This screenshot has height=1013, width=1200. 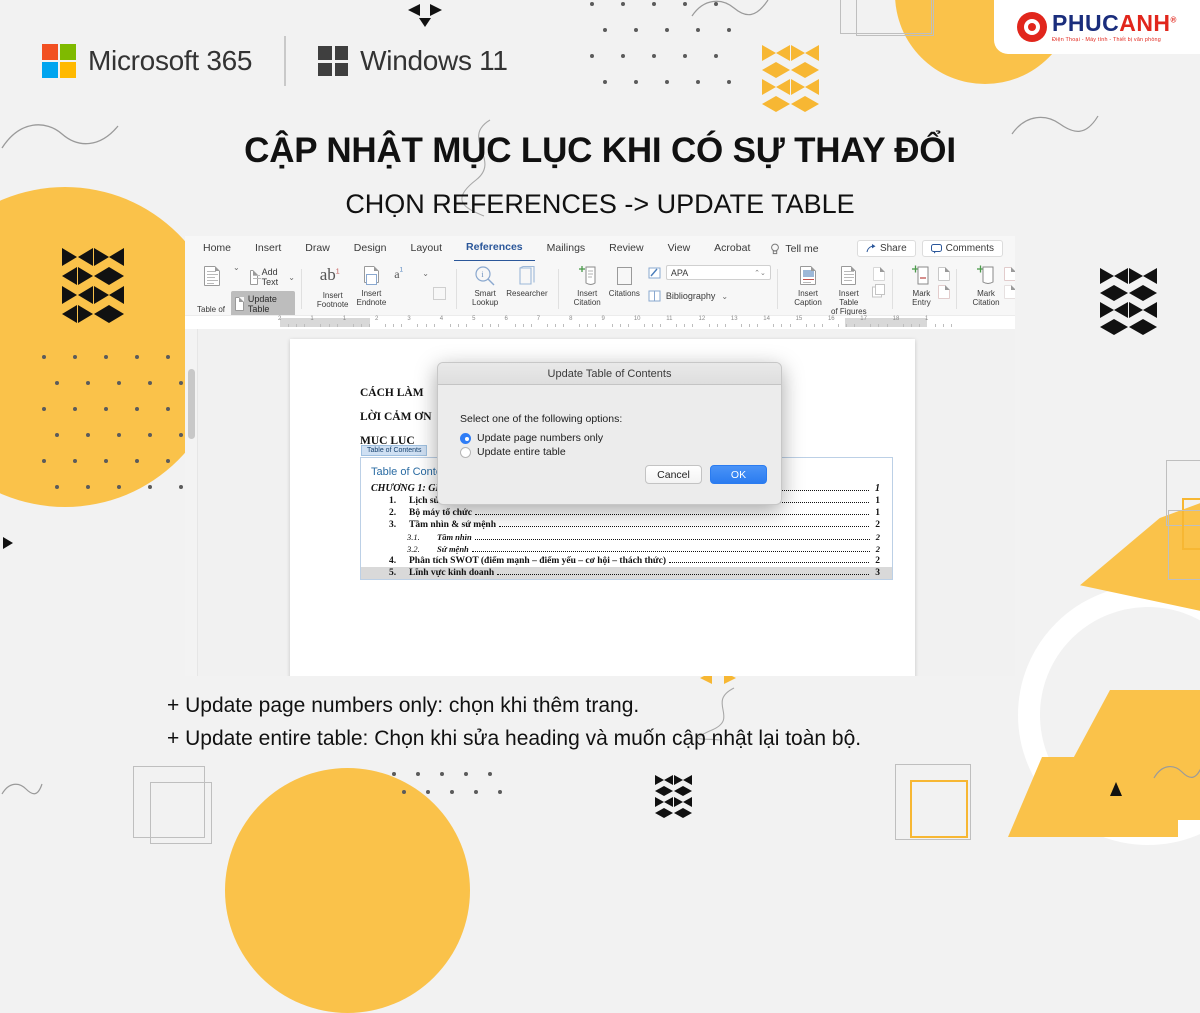 What do you see at coordinates (405, 276) in the screenshot?
I see `next-footnote-button: a1` at bounding box center [405, 276].